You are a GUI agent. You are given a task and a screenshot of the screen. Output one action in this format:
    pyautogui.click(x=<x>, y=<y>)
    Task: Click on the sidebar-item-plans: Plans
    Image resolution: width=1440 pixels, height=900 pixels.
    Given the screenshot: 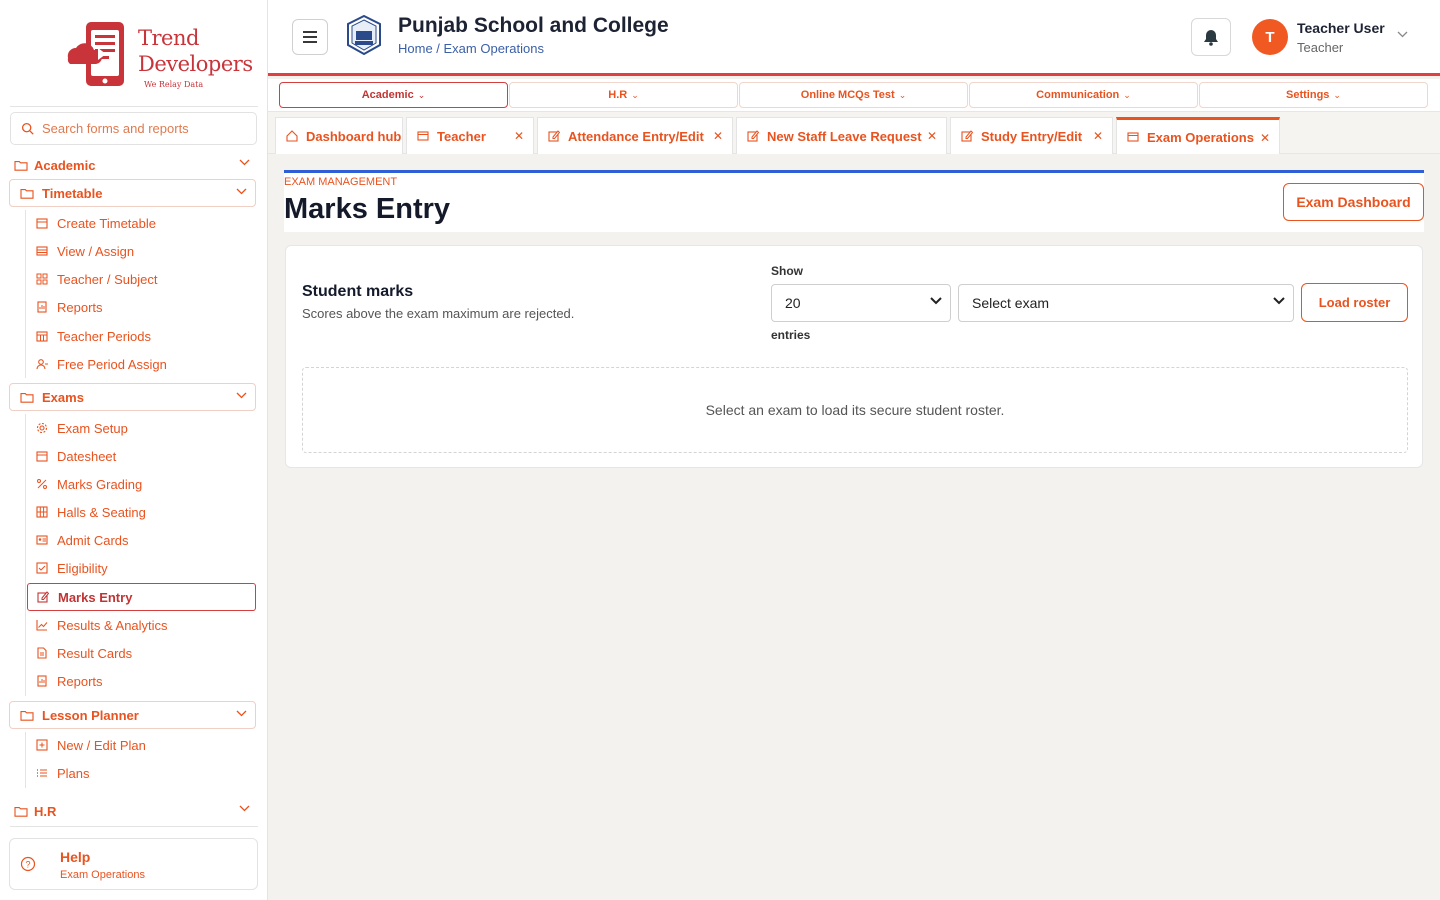 What is the action you would take?
    pyautogui.click(x=141, y=773)
    